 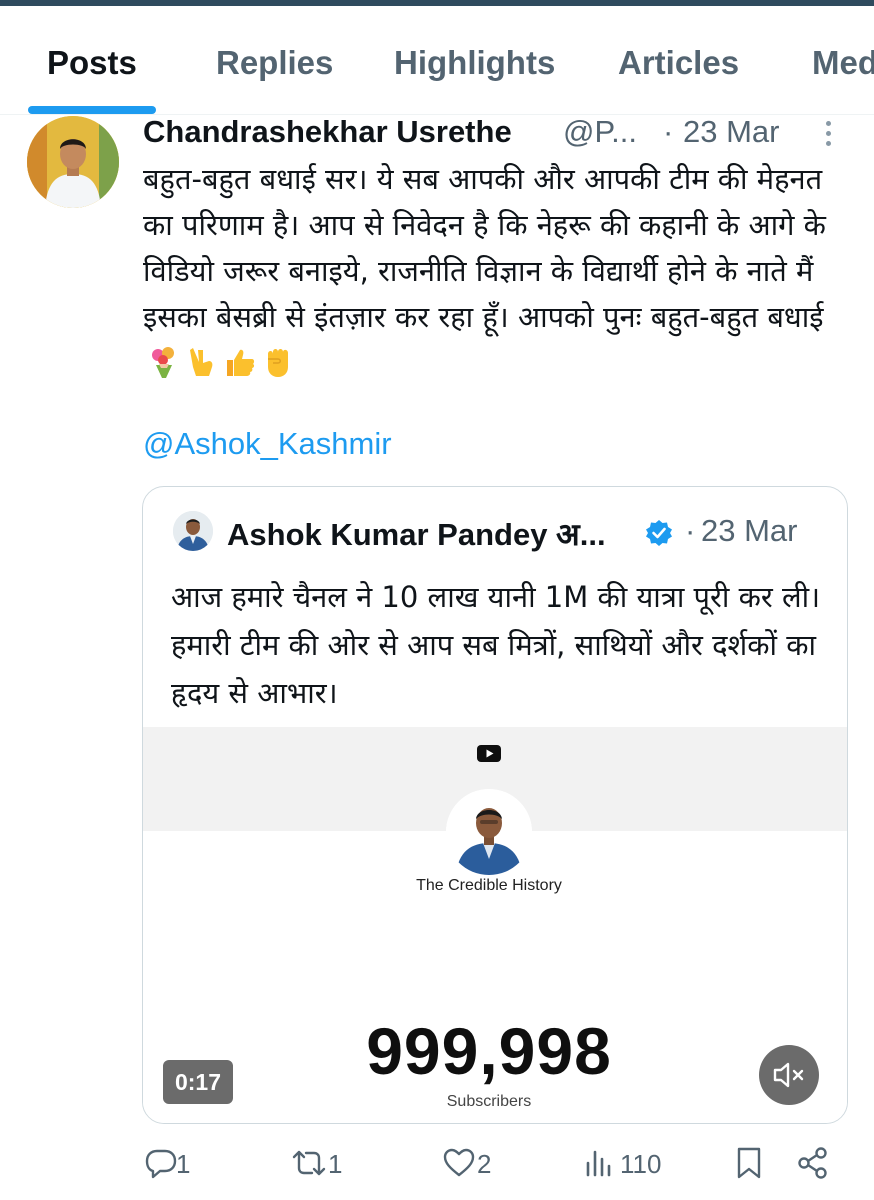 I want to click on bouquet-emoji, so click(x=163, y=362).